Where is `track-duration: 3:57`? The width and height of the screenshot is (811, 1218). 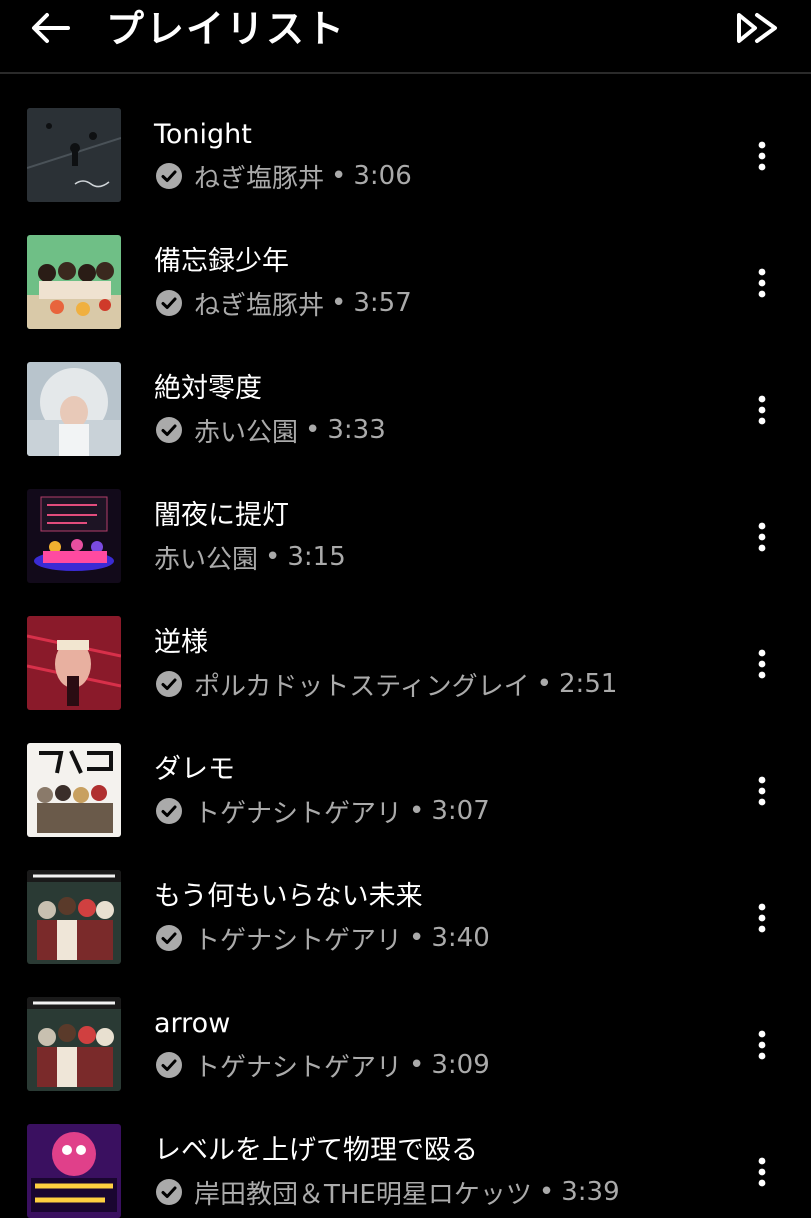 track-duration: 3:57 is located at coordinates (382, 303).